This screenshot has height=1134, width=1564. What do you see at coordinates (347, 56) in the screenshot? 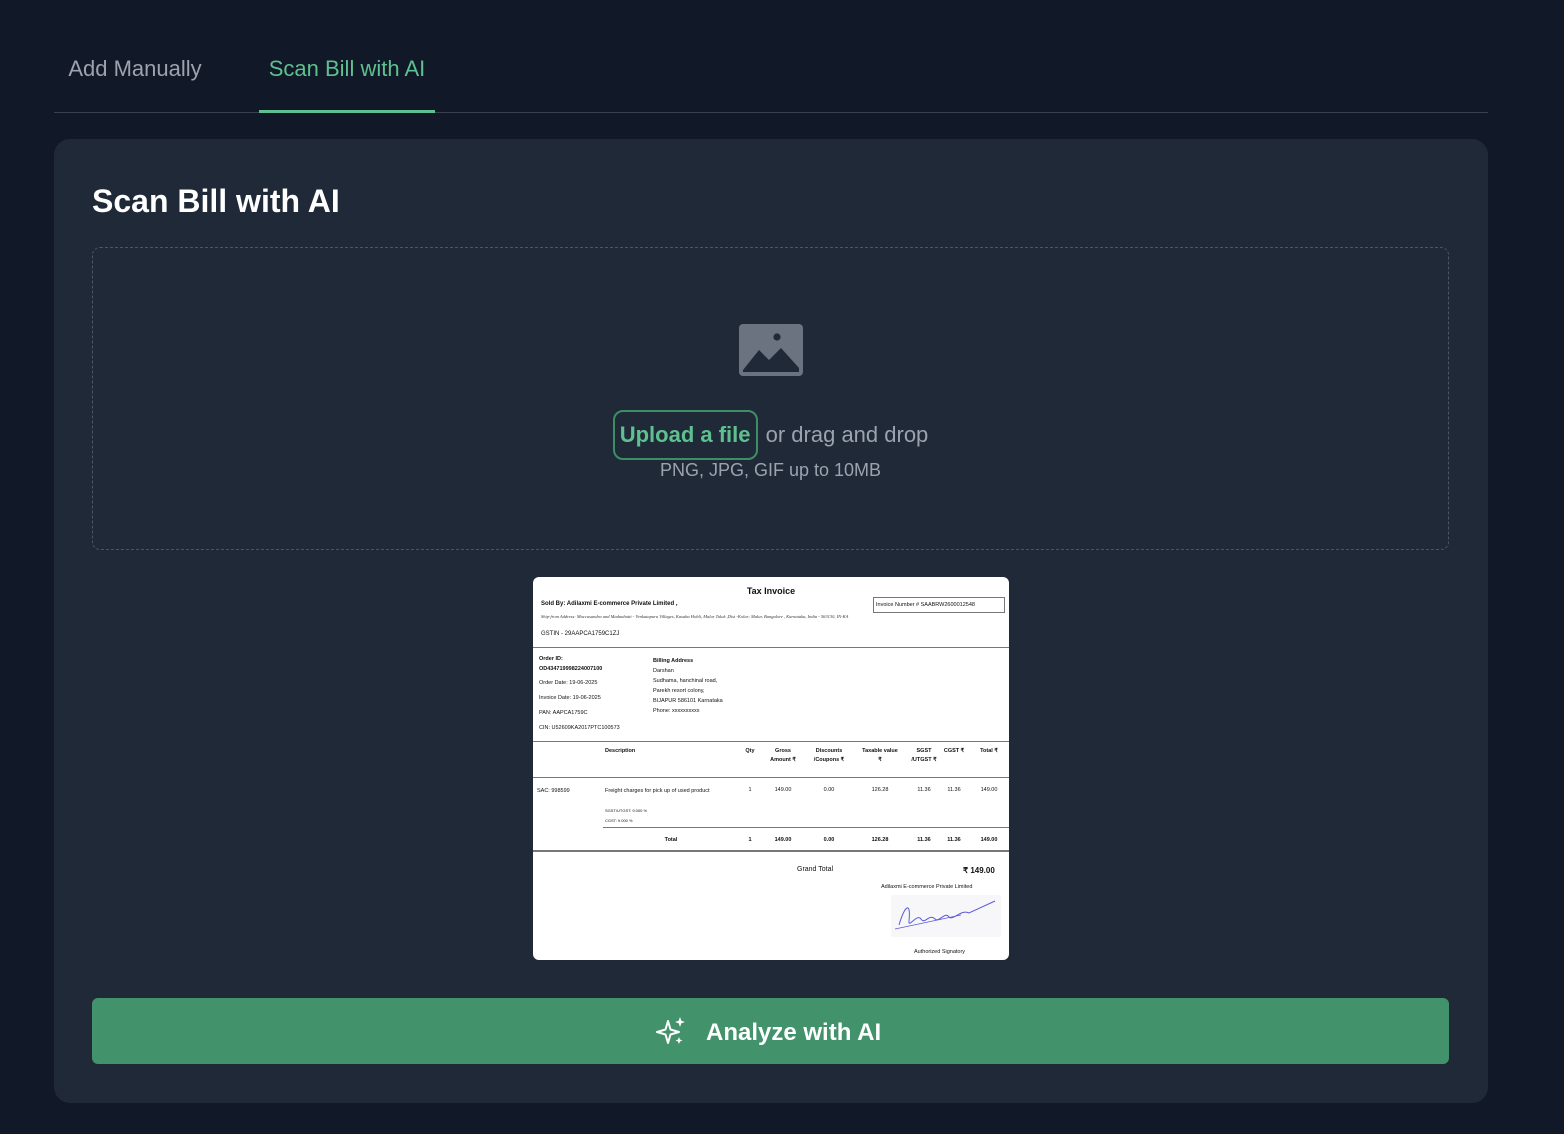
I see `tab-scan-bill: Scan Bill with AI` at bounding box center [347, 56].